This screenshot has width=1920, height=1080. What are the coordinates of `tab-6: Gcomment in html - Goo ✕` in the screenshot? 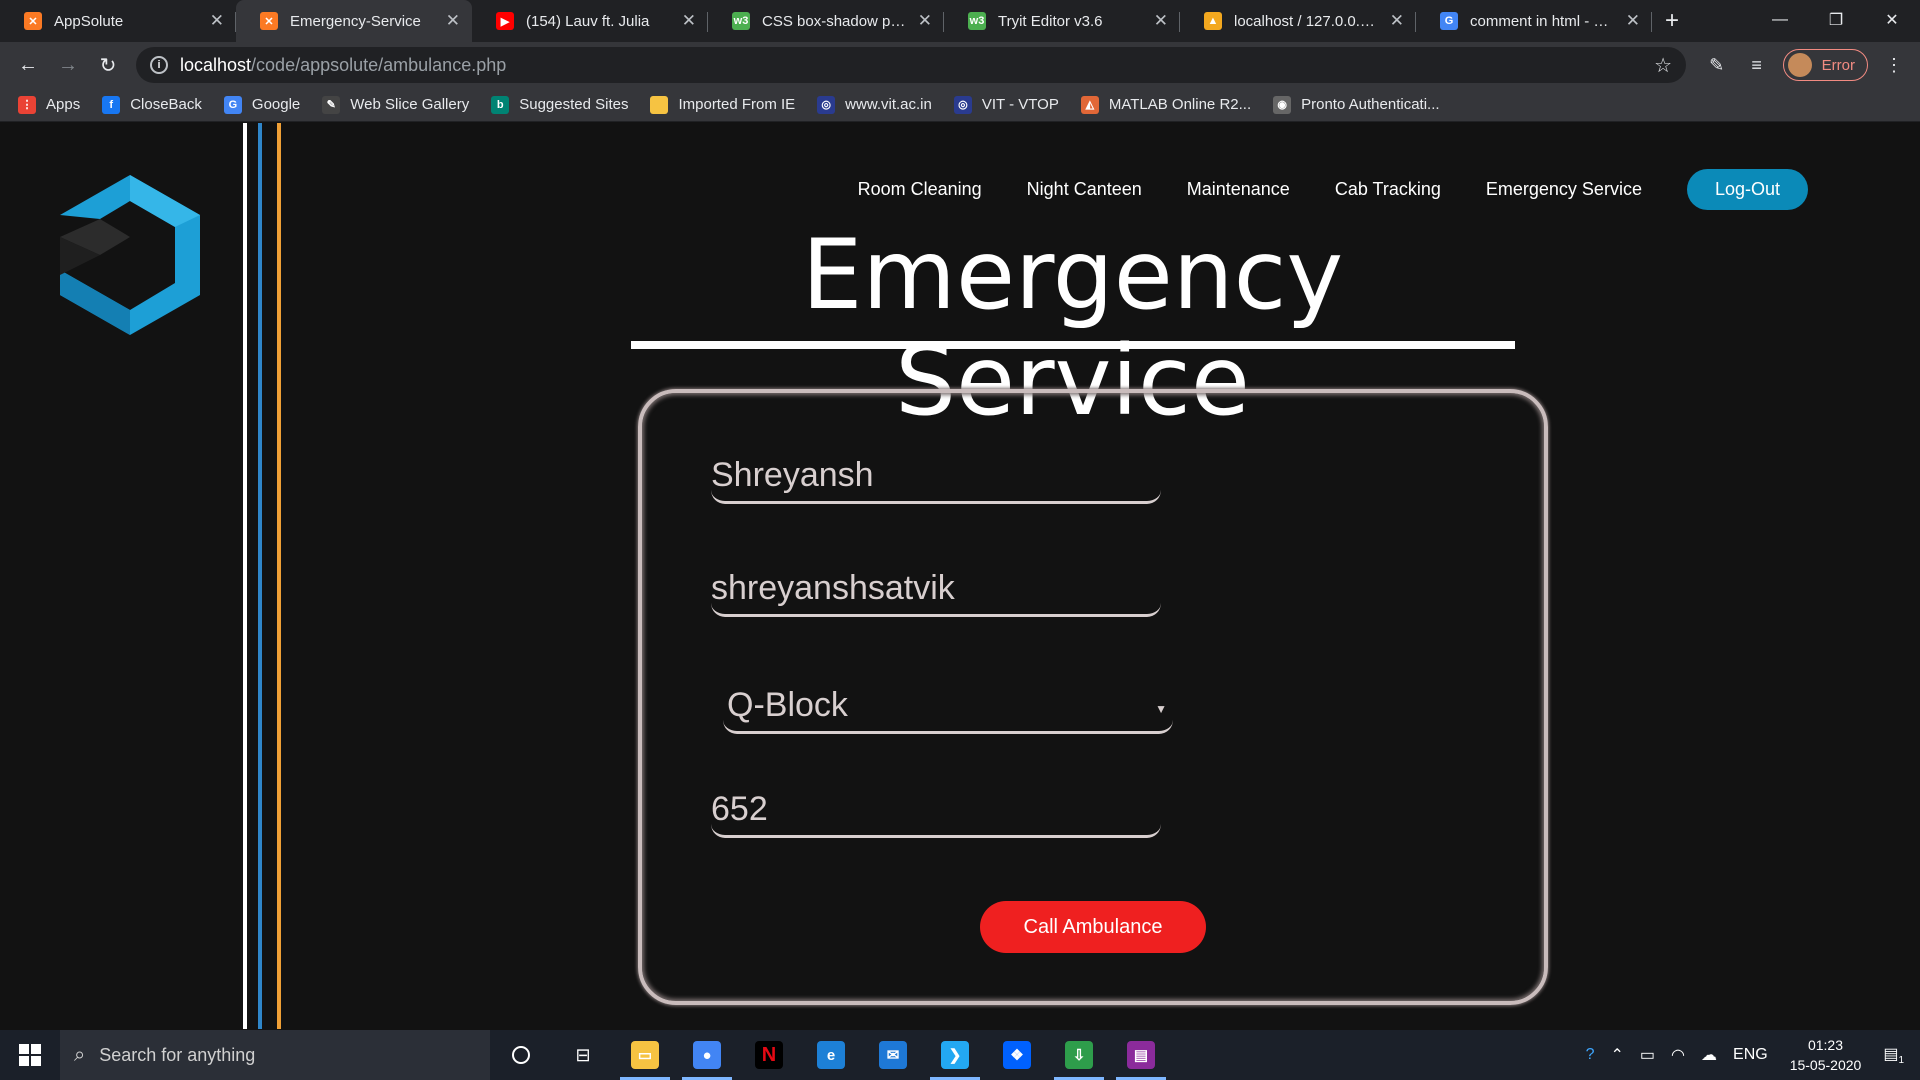 It's located at (1534, 21).